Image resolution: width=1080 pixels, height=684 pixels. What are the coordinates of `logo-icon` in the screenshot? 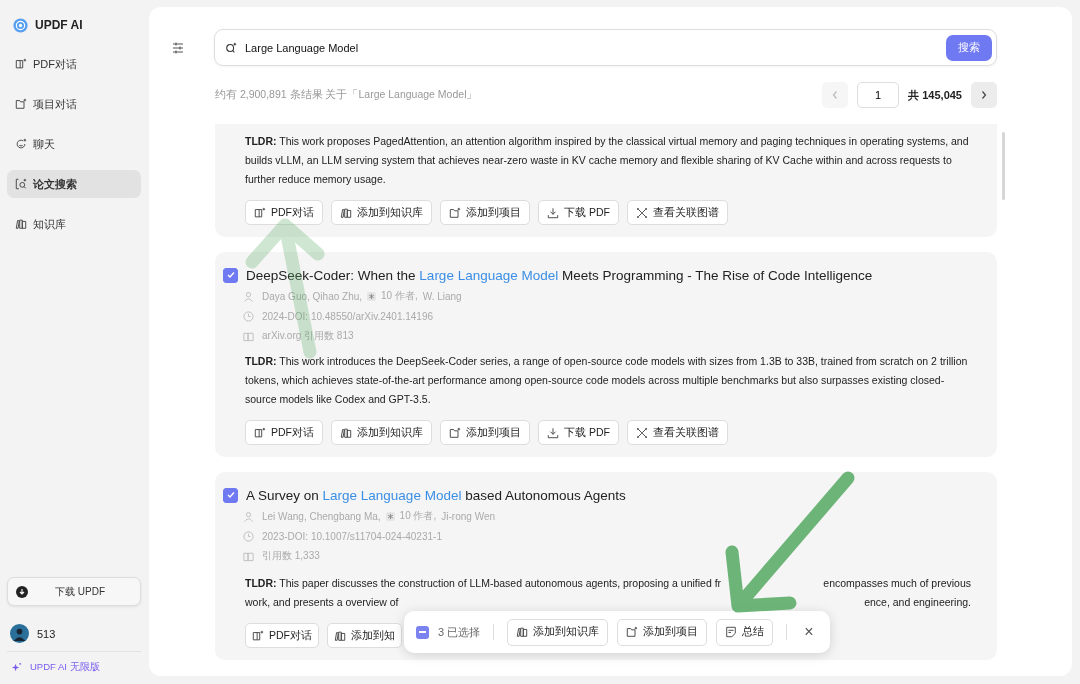 It's located at (20, 25).